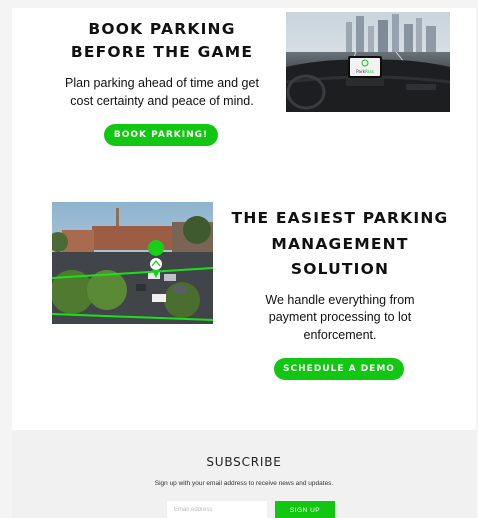  Describe the element at coordinates (340, 269) in the screenshot. I see `title-line: SOLUTION` at that location.